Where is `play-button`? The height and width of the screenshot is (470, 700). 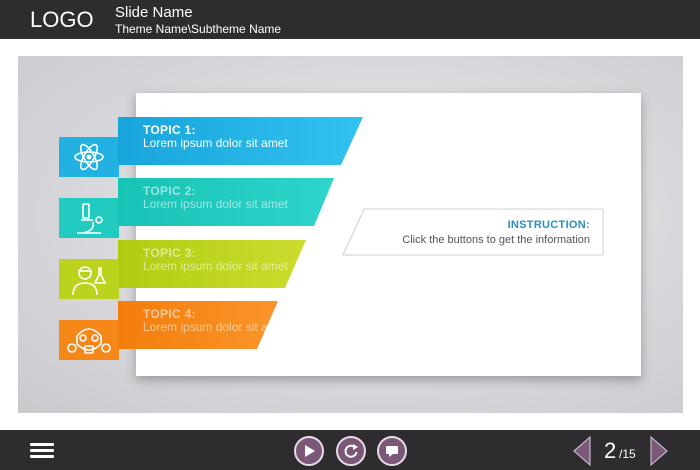
play-button is located at coordinates (309, 451).